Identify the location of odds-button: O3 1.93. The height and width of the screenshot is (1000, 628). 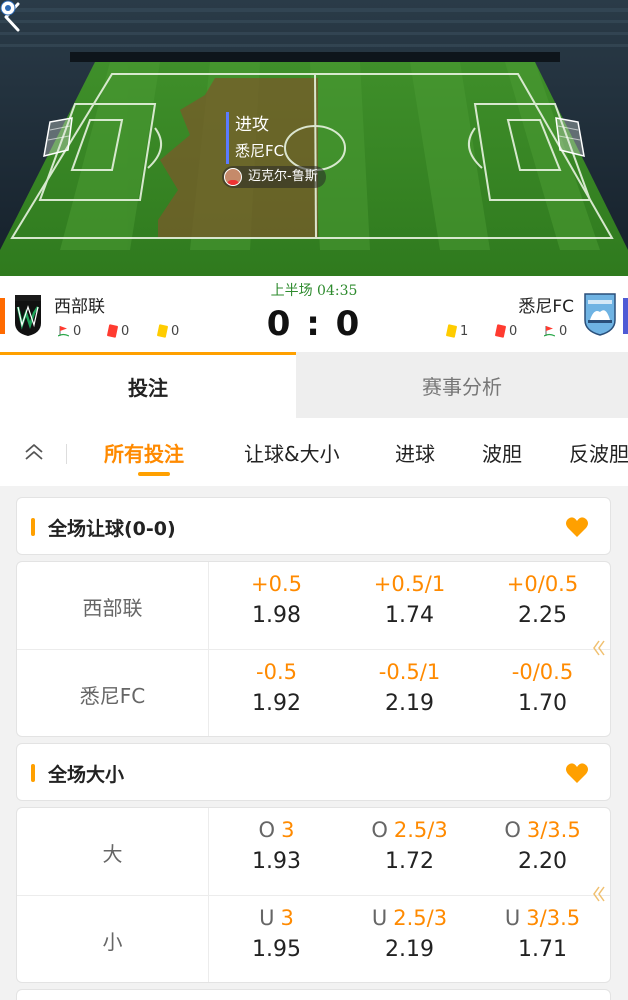
(276, 852).